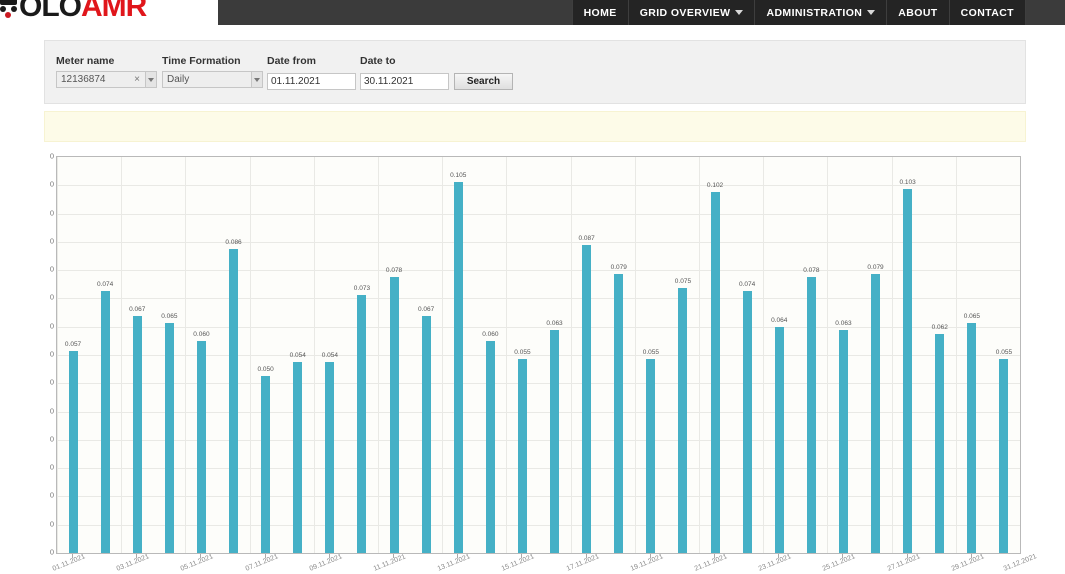  I want to click on meter-name-field-group: Meter name 12136874 ×, so click(106, 71).